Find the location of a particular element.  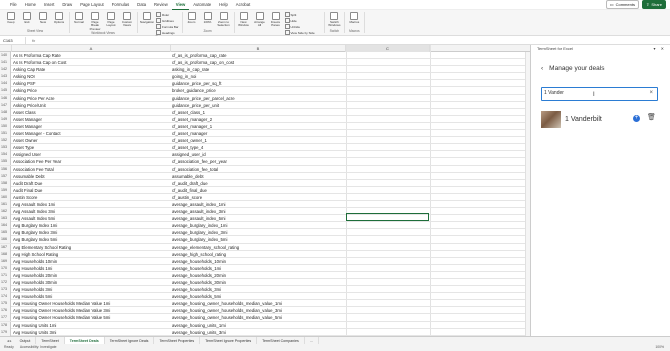

cell-a: Asset Type is located at coordinates (91, 147).